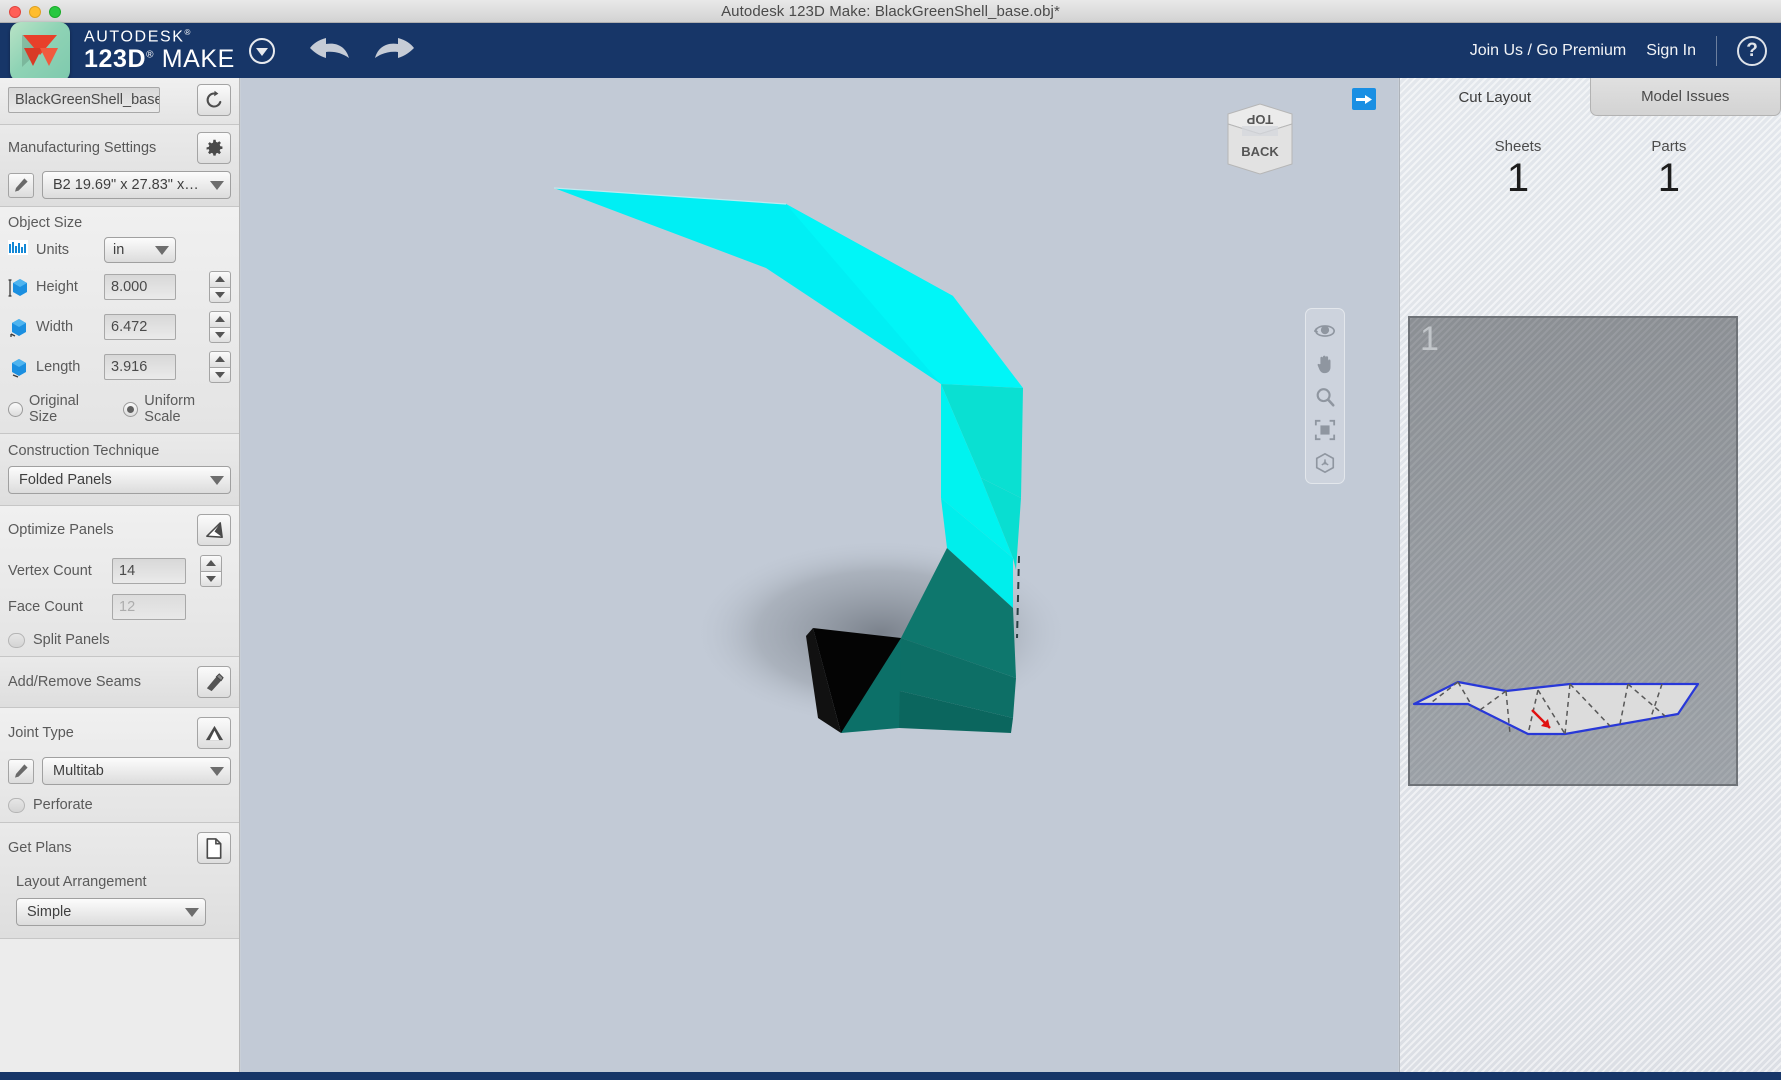  I want to click on face-count-label: Face Count, so click(45, 607).